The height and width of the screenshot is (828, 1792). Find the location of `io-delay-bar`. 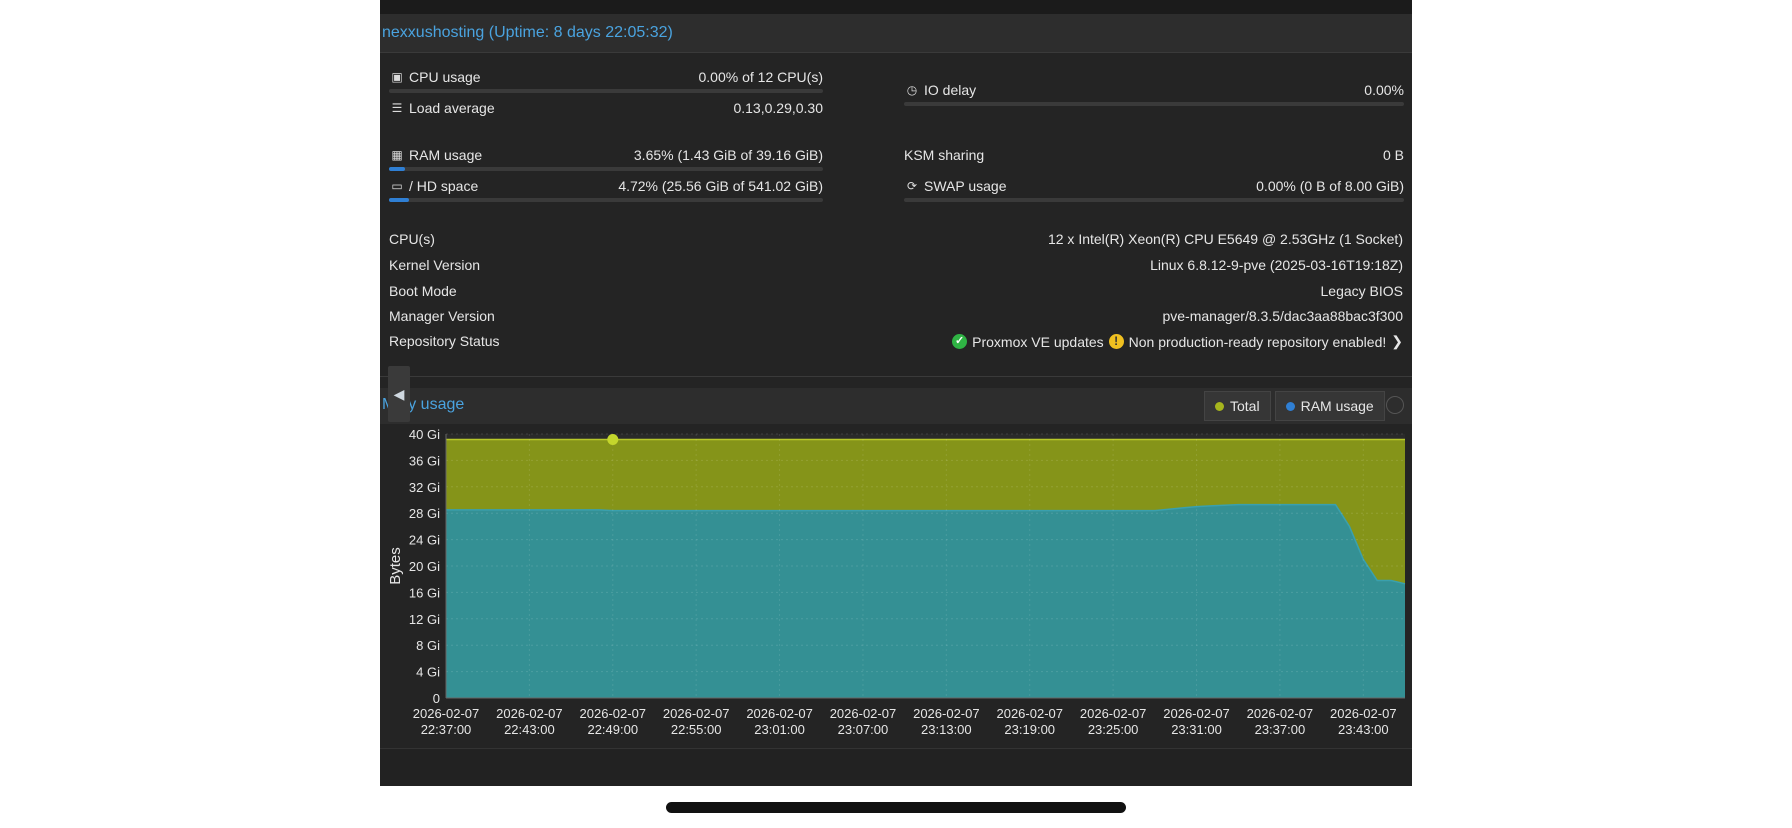

io-delay-bar is located at coordinates (1154, 104).